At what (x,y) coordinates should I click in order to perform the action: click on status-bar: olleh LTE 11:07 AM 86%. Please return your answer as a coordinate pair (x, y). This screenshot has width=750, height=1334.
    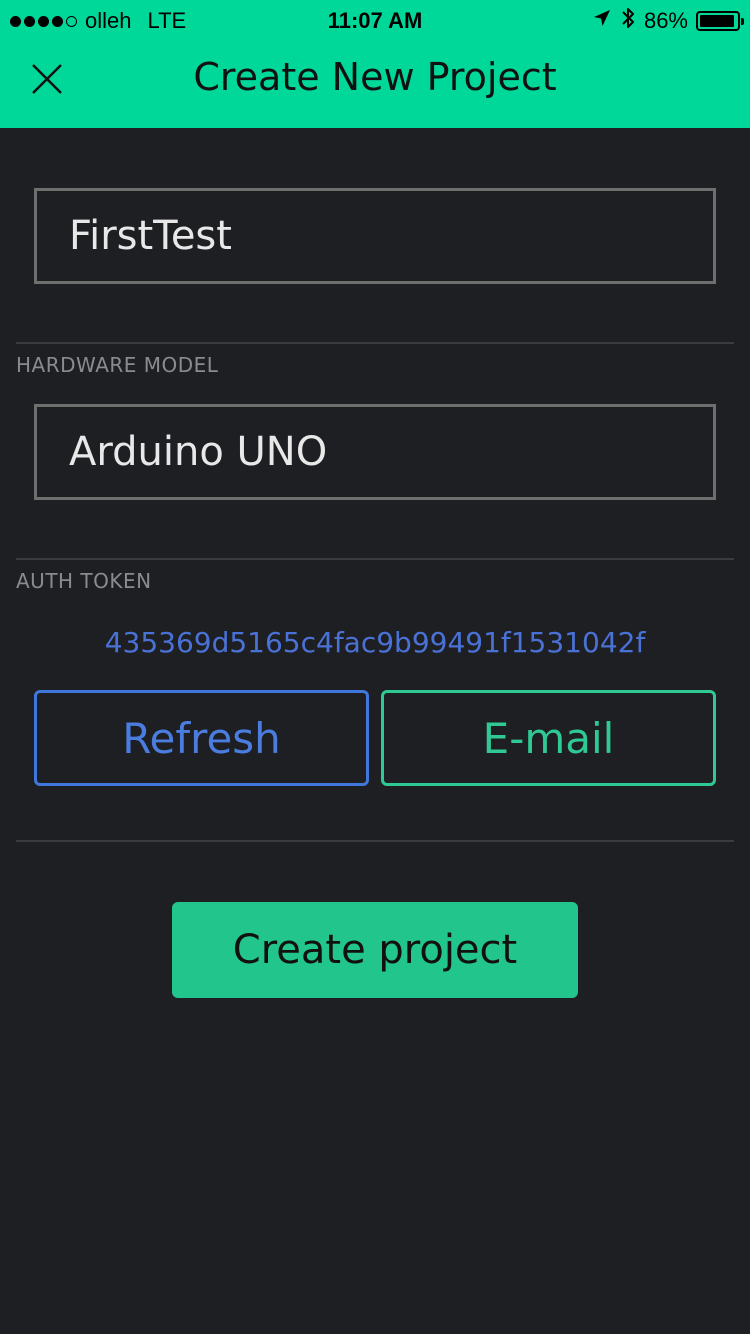
    Looking at the image, I should click on (375, 20).